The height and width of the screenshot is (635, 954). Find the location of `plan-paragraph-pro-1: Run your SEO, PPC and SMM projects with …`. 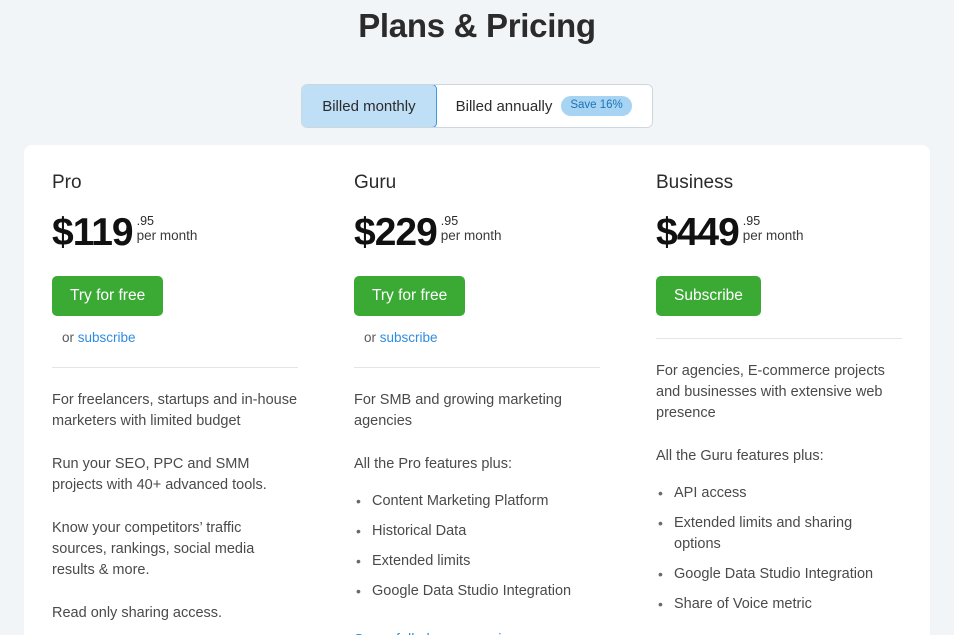

plan-paragraph-pro-1: Run your SEO, PPC and SMM projects with … is located at coordinates (159, 474).